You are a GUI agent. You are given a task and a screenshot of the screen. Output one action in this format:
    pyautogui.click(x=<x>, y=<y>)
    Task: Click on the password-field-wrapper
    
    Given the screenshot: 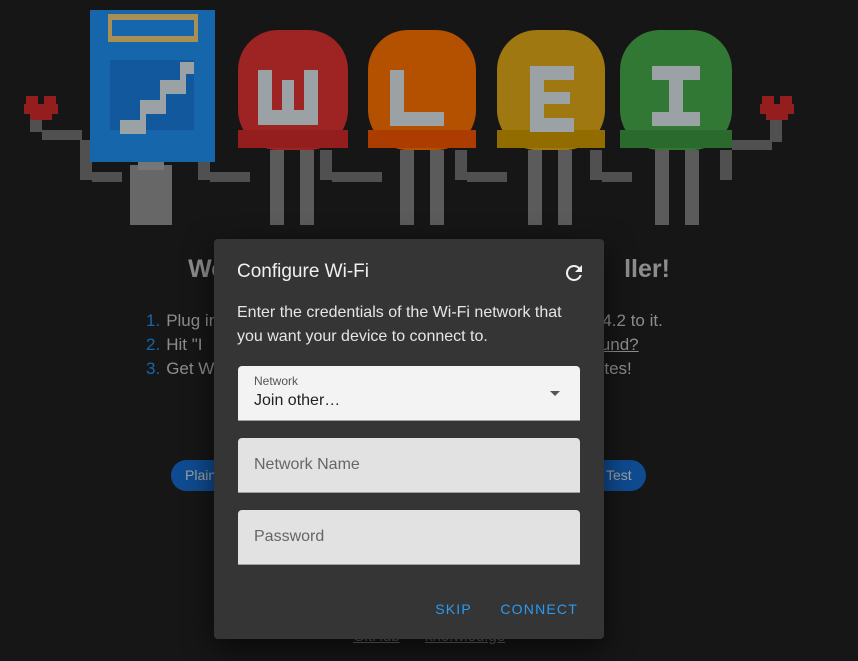 What is the action you would take?
    pyautogui.click(x=409, y=537)
    